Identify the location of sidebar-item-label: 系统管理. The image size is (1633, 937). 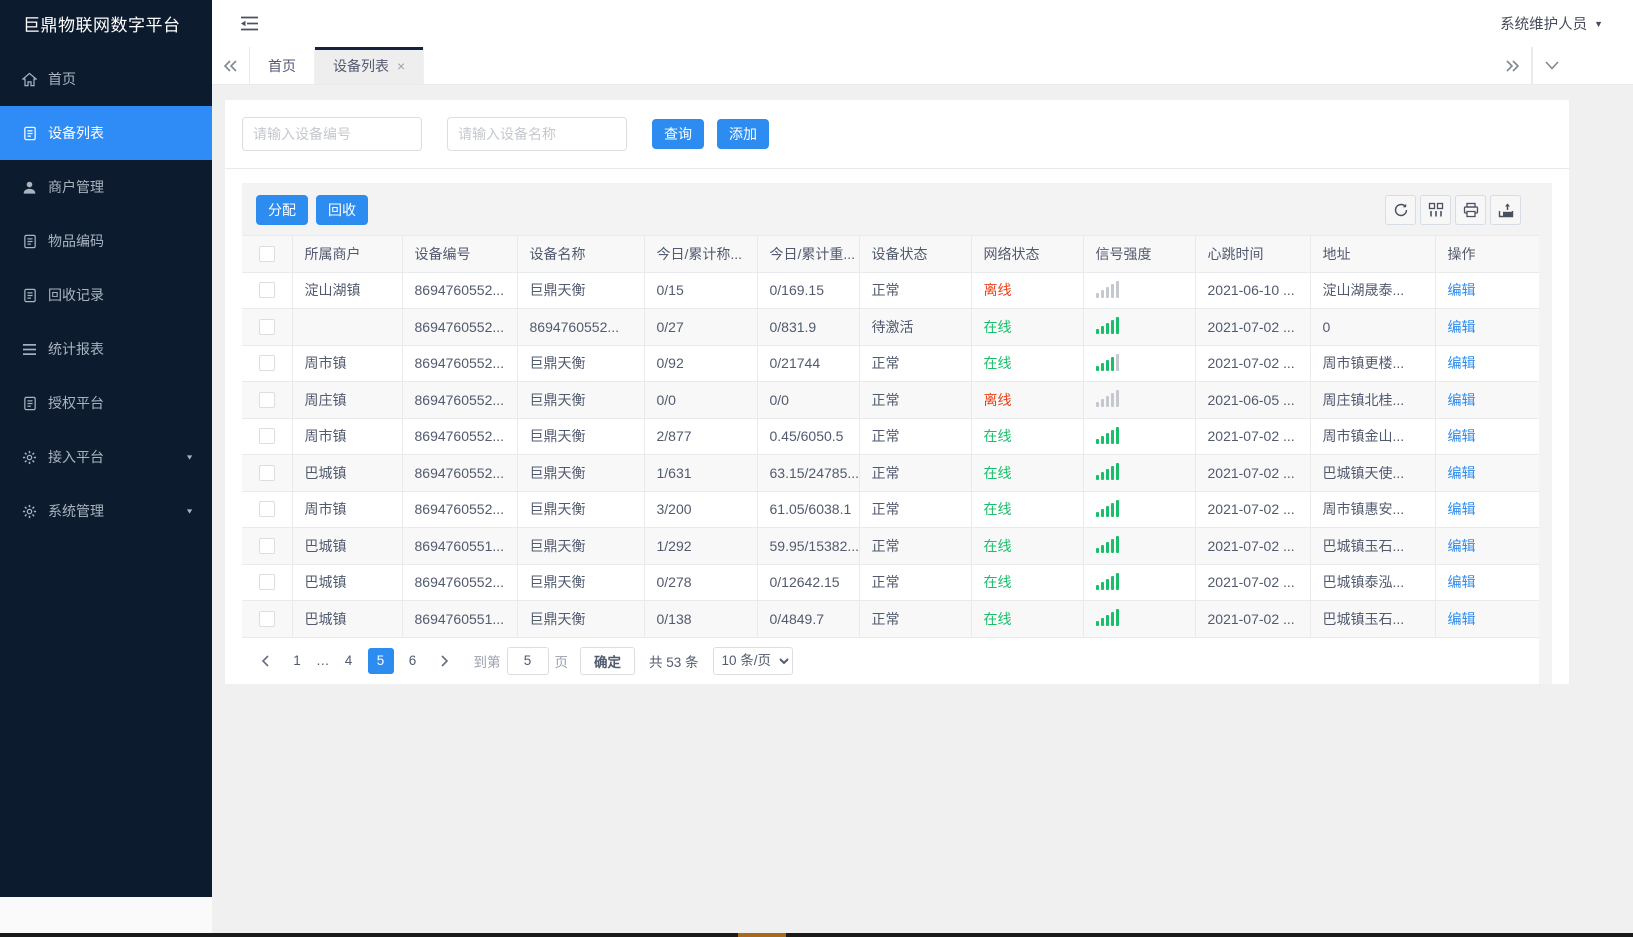
(76, 511).